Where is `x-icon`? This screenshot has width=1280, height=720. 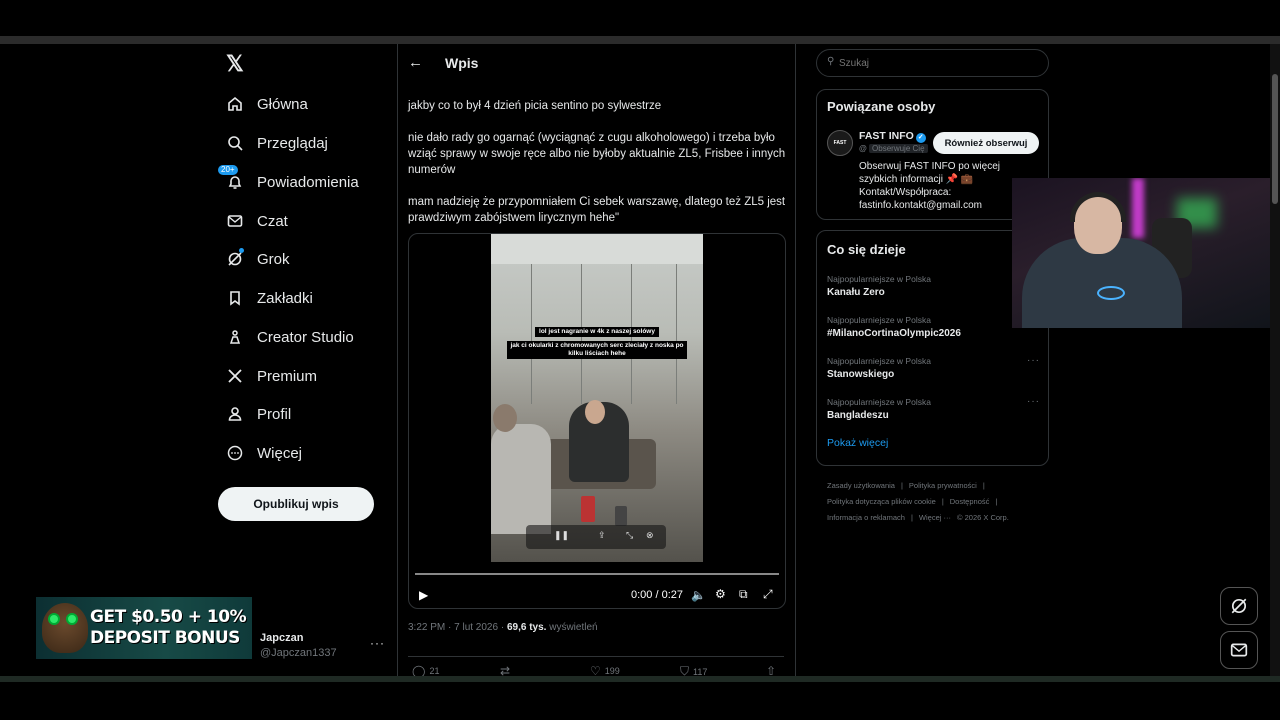
x-icon is located at coordinates (235, 376).